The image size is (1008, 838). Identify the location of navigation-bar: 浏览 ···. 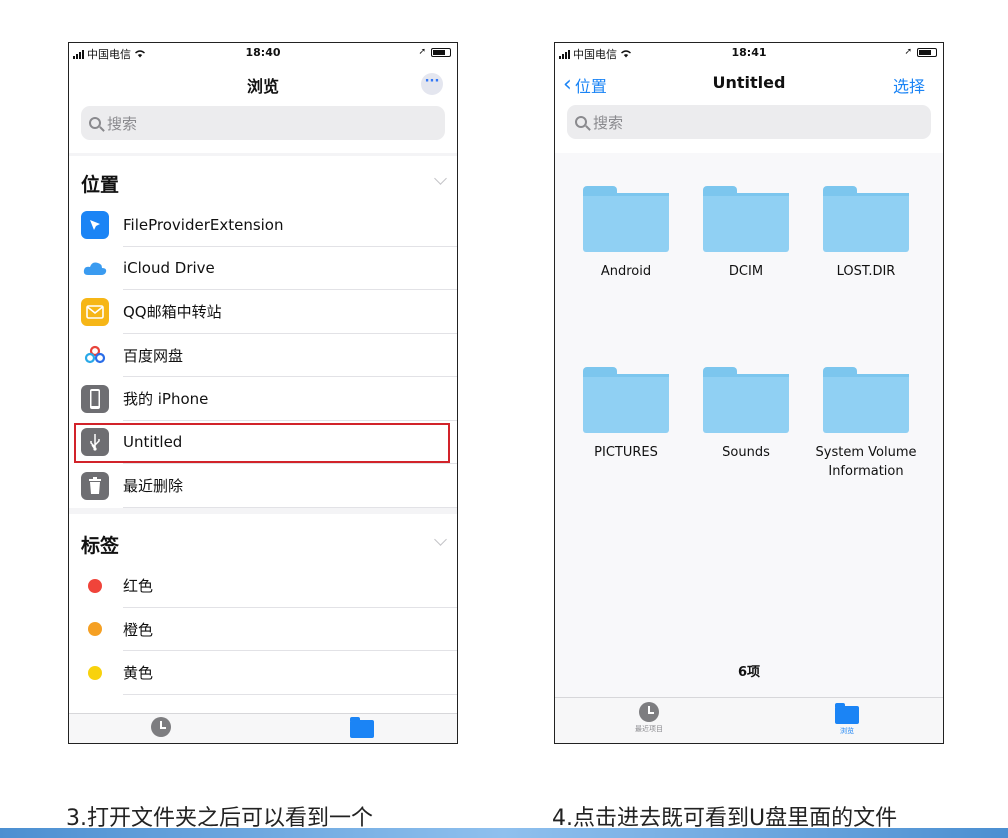
(263, 85).